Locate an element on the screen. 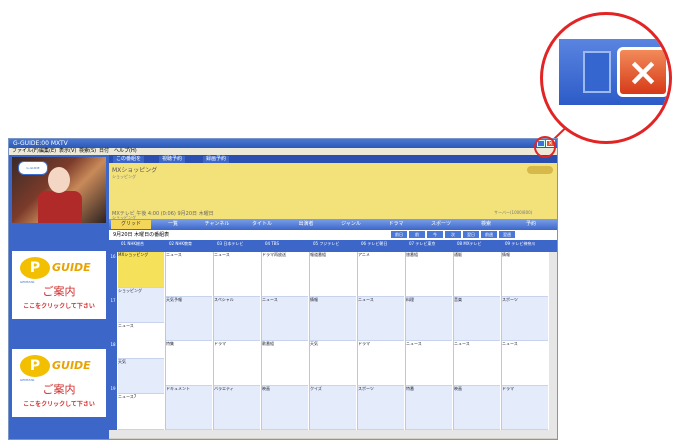 The width and height of the screenshot is (689, 445). view-list-button: 一覧 is located at coordinates (173, 224).